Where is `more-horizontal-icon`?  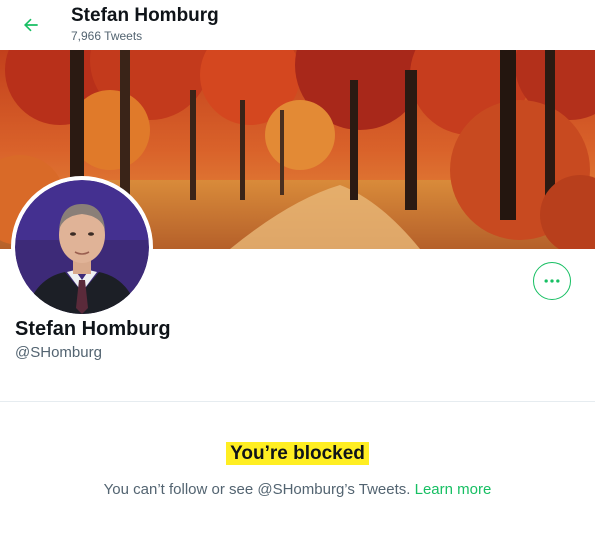 more-horizontal-icon is located at coordinates (552, 281).